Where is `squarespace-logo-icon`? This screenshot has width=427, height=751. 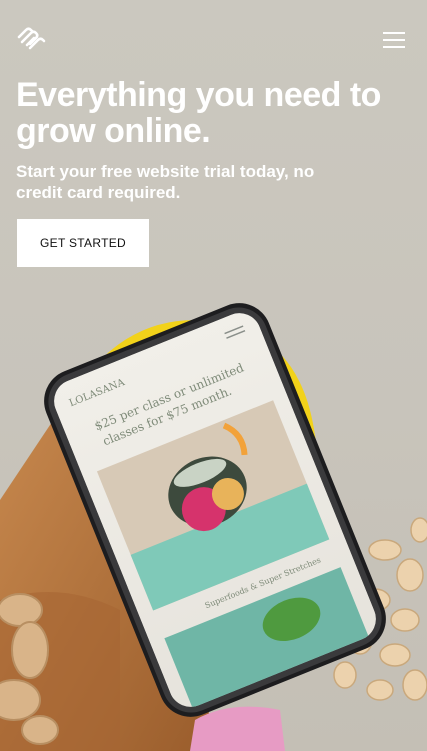
squarespace-logo-icon is located at coordinates (31, 38).